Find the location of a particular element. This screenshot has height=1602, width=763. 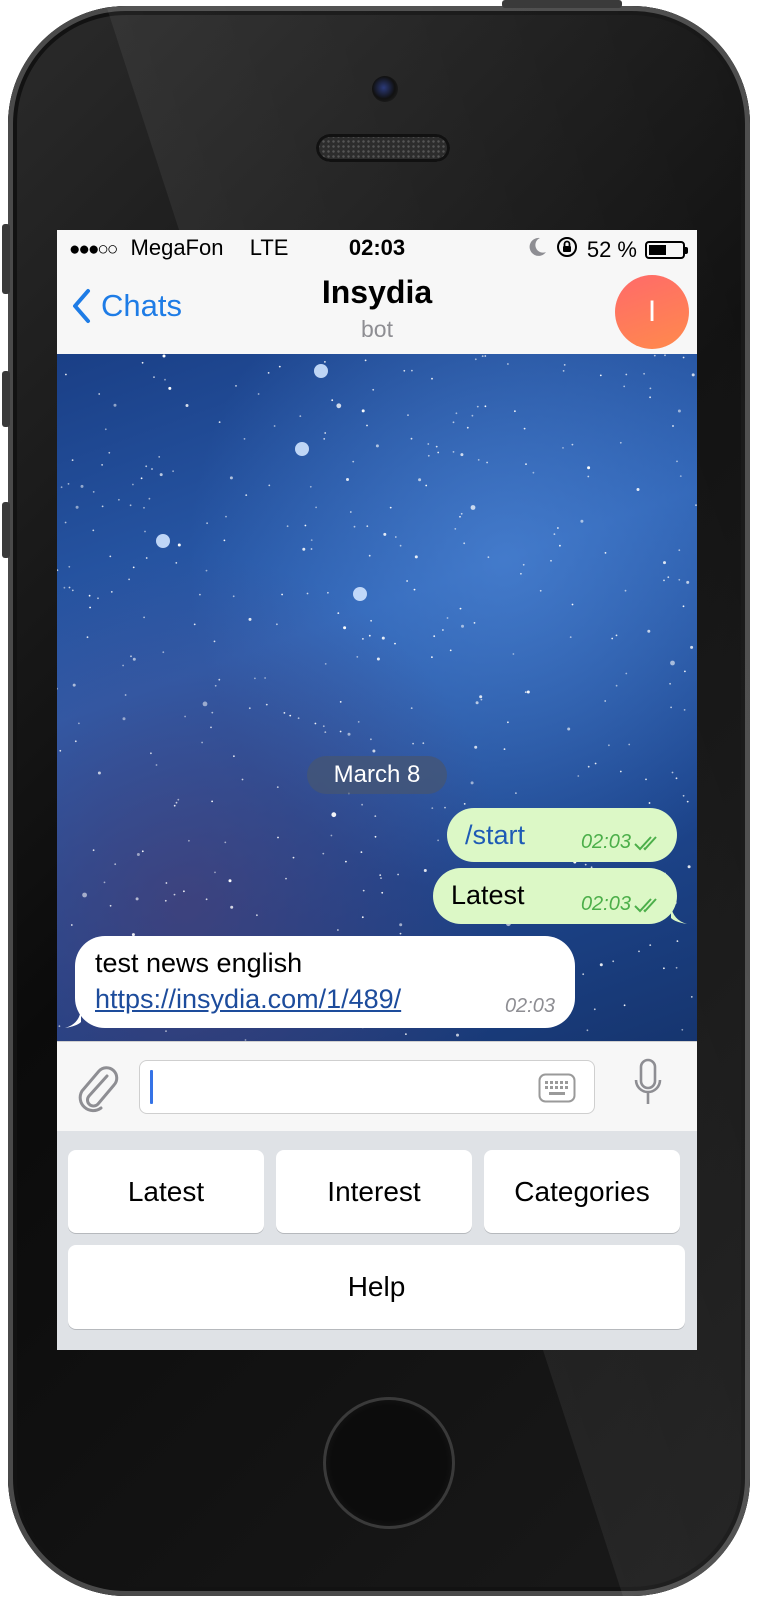

message-link: https://insydia.com/1/489/ is located at coordinates (248, 999).